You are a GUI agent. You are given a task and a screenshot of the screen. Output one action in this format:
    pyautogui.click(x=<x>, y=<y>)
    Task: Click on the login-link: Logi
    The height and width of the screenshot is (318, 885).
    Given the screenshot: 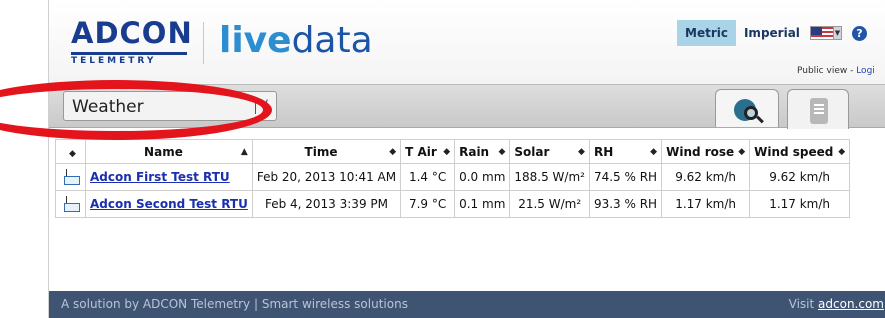 What is the action you would take?
    pyautogui.click(x=865, y=71)
    